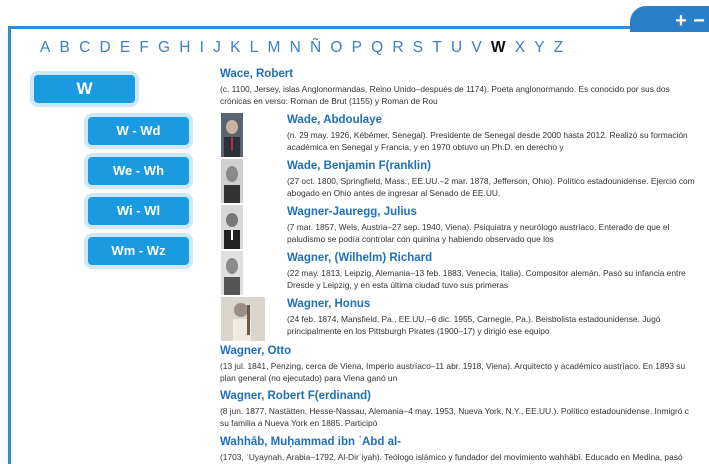 The height and width of the screenshot is (464, 709). I want to click on entry-title: Wagner, Robert F(erdinand), so click(295, 396).